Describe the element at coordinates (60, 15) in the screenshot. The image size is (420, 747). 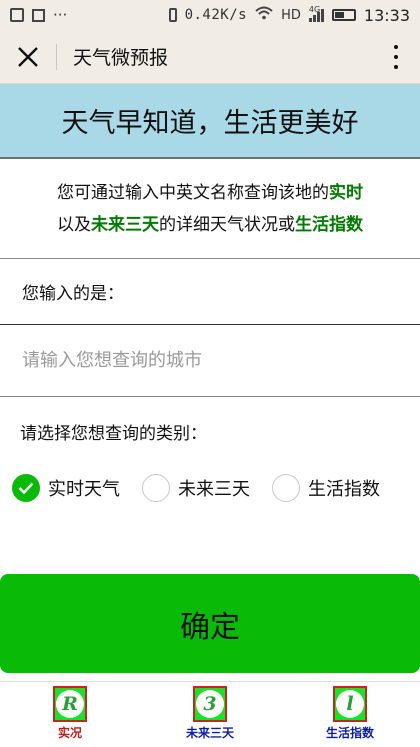
I see `more-notifications-icon: ···` at that location.